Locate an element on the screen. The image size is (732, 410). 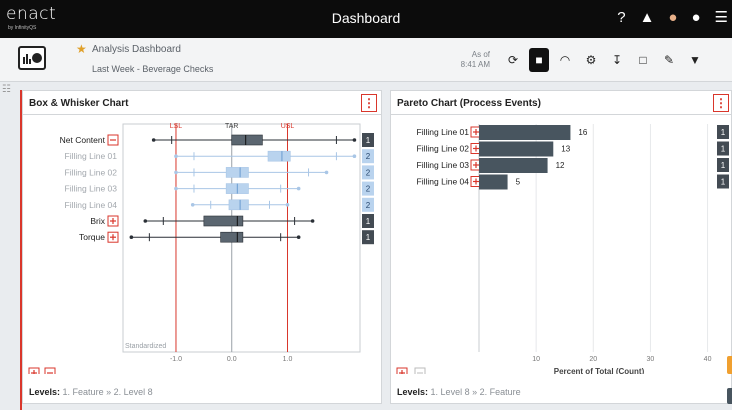
filter-icon: ▼ is located at coordinates (695, 60).